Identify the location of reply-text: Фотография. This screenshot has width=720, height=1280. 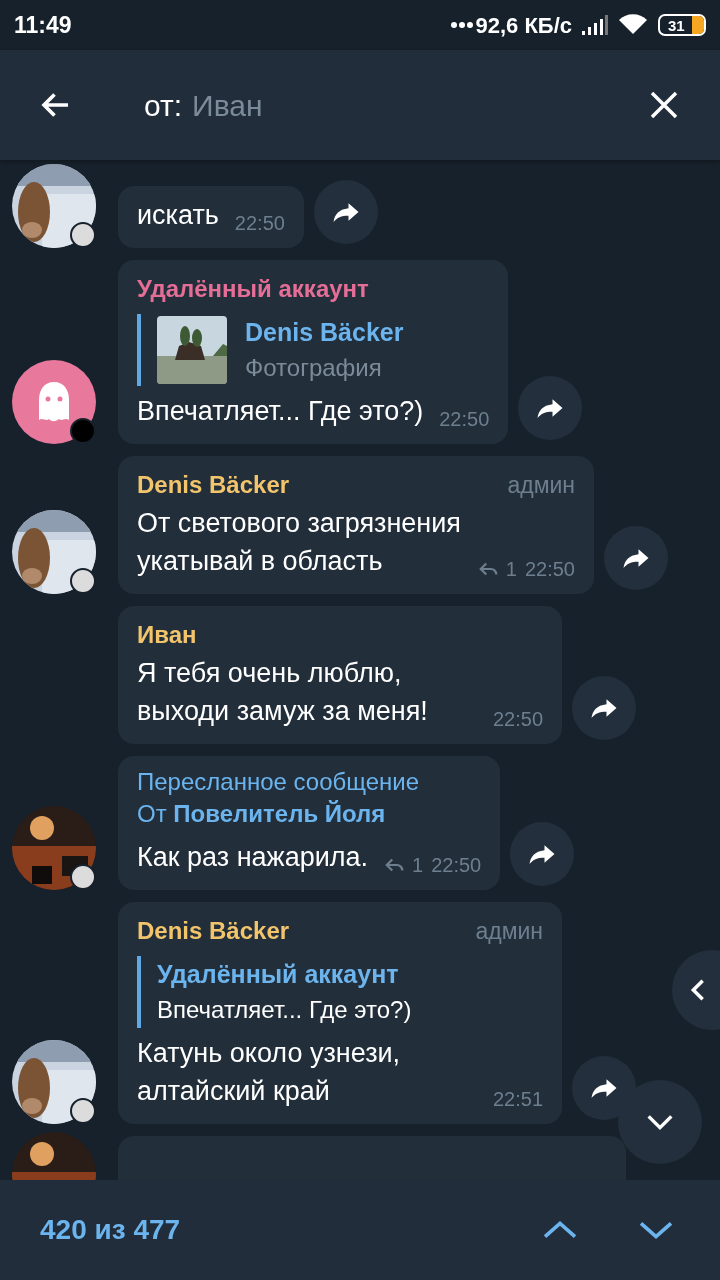
(314, 368).